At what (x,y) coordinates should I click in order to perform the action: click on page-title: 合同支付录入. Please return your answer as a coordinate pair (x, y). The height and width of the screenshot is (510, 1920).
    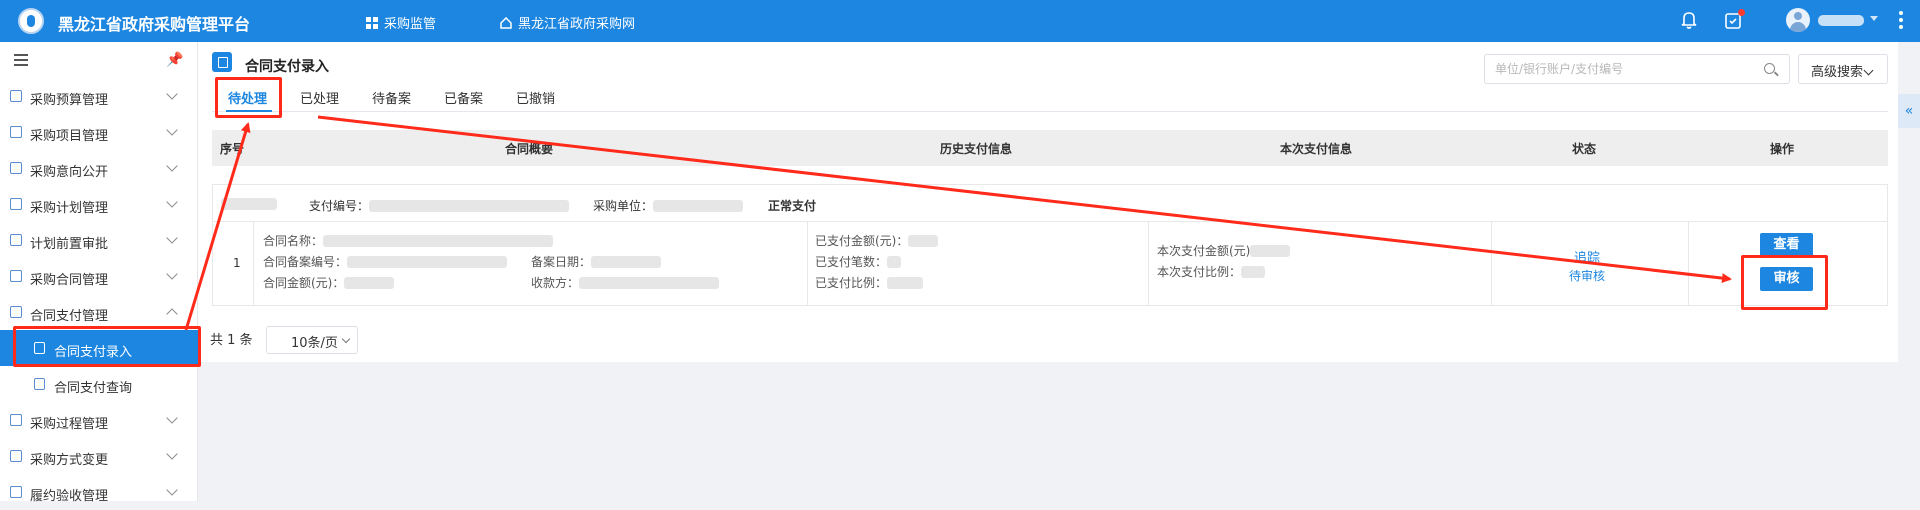
    Looking at the image, I should click on (287, 67).